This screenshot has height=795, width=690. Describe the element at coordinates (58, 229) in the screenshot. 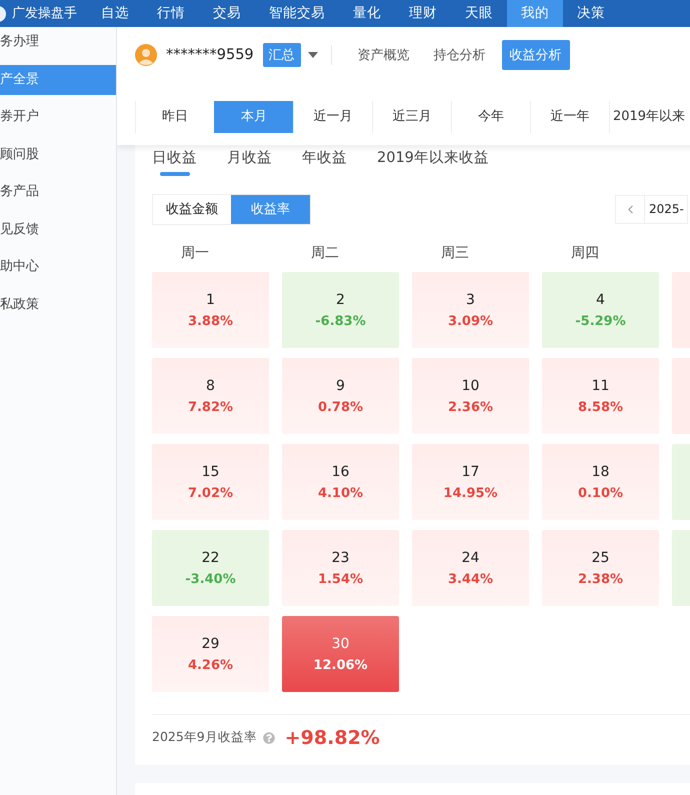

I see `sidebar-item: 见反馈` at that location.